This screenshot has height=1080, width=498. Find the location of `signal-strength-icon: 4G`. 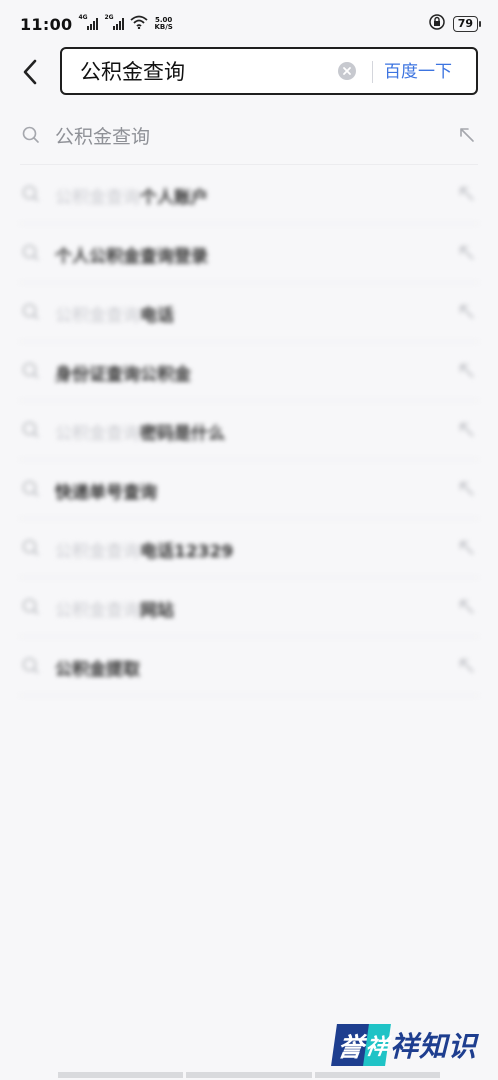

signal-strength-icon: 4G is located at coordinates (88, 22).